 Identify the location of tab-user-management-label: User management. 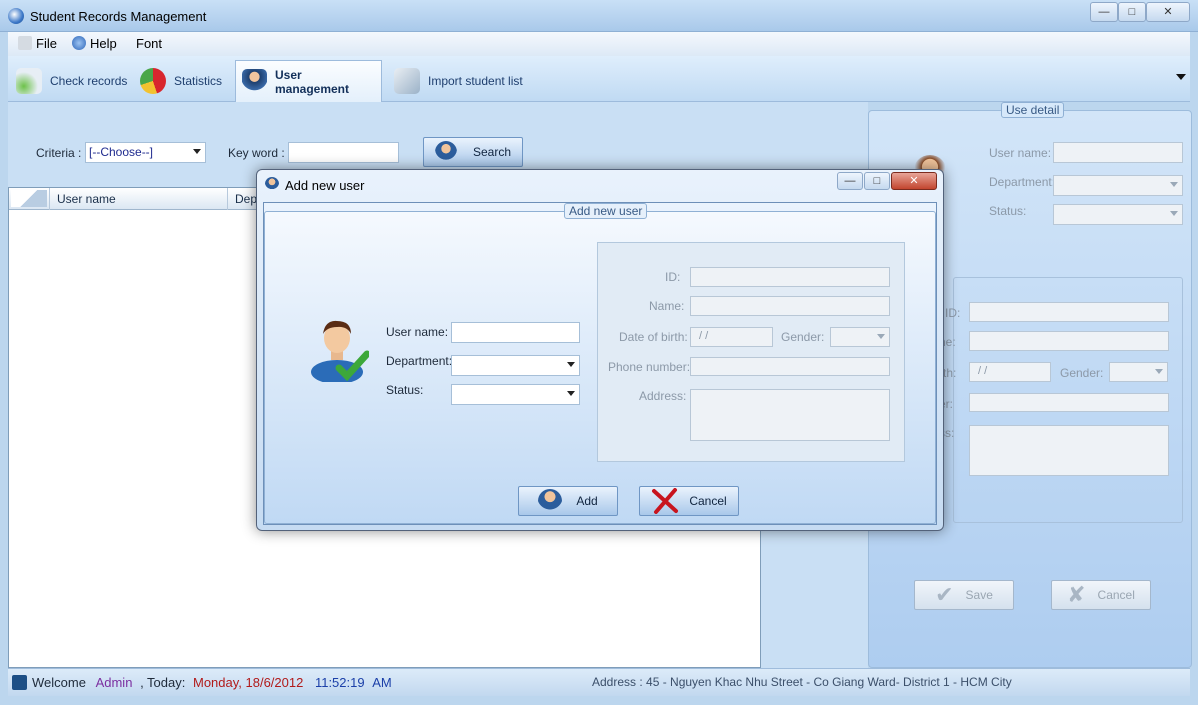
(312, 81).